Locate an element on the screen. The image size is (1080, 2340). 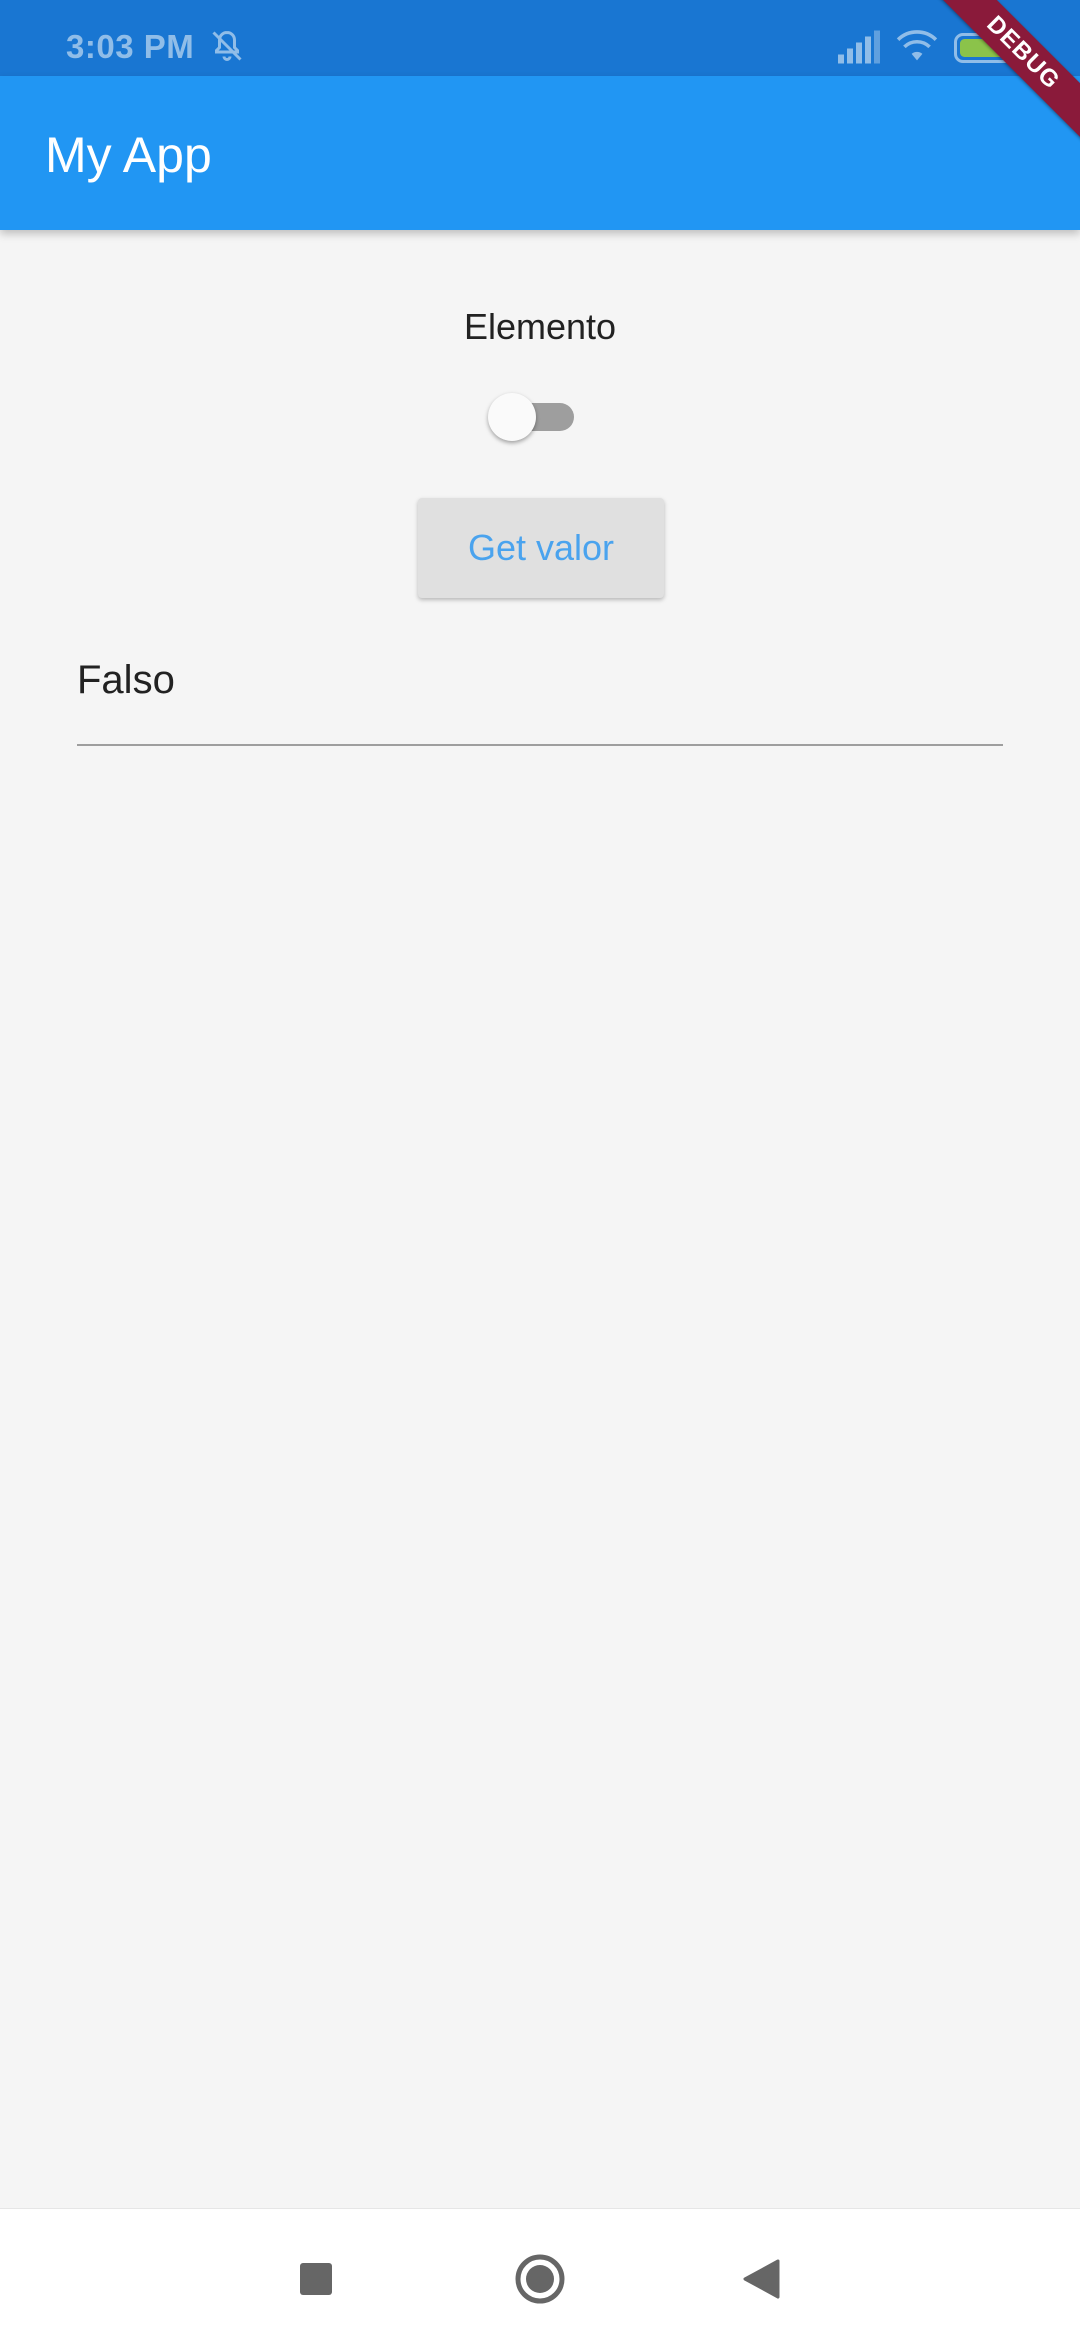
switch-label: Elemento is located at coordinates (540, 326).